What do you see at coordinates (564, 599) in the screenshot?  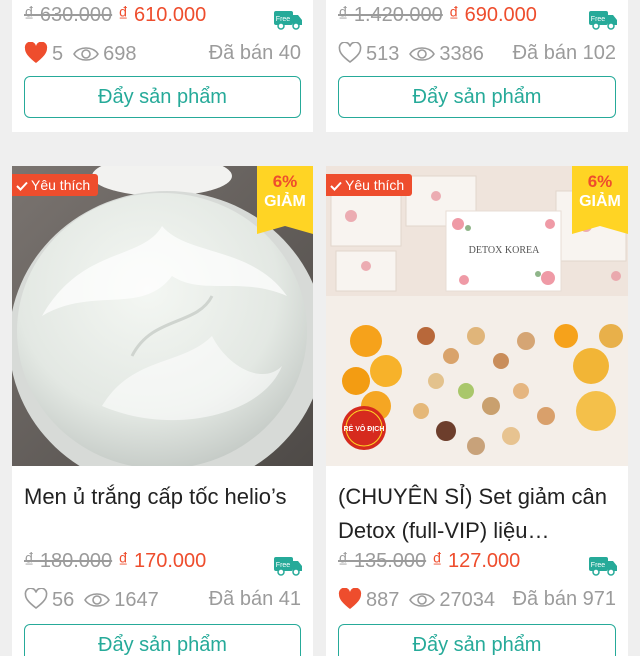 I see `sold-count: Đã bán 971` at bounding box center [564, 599].